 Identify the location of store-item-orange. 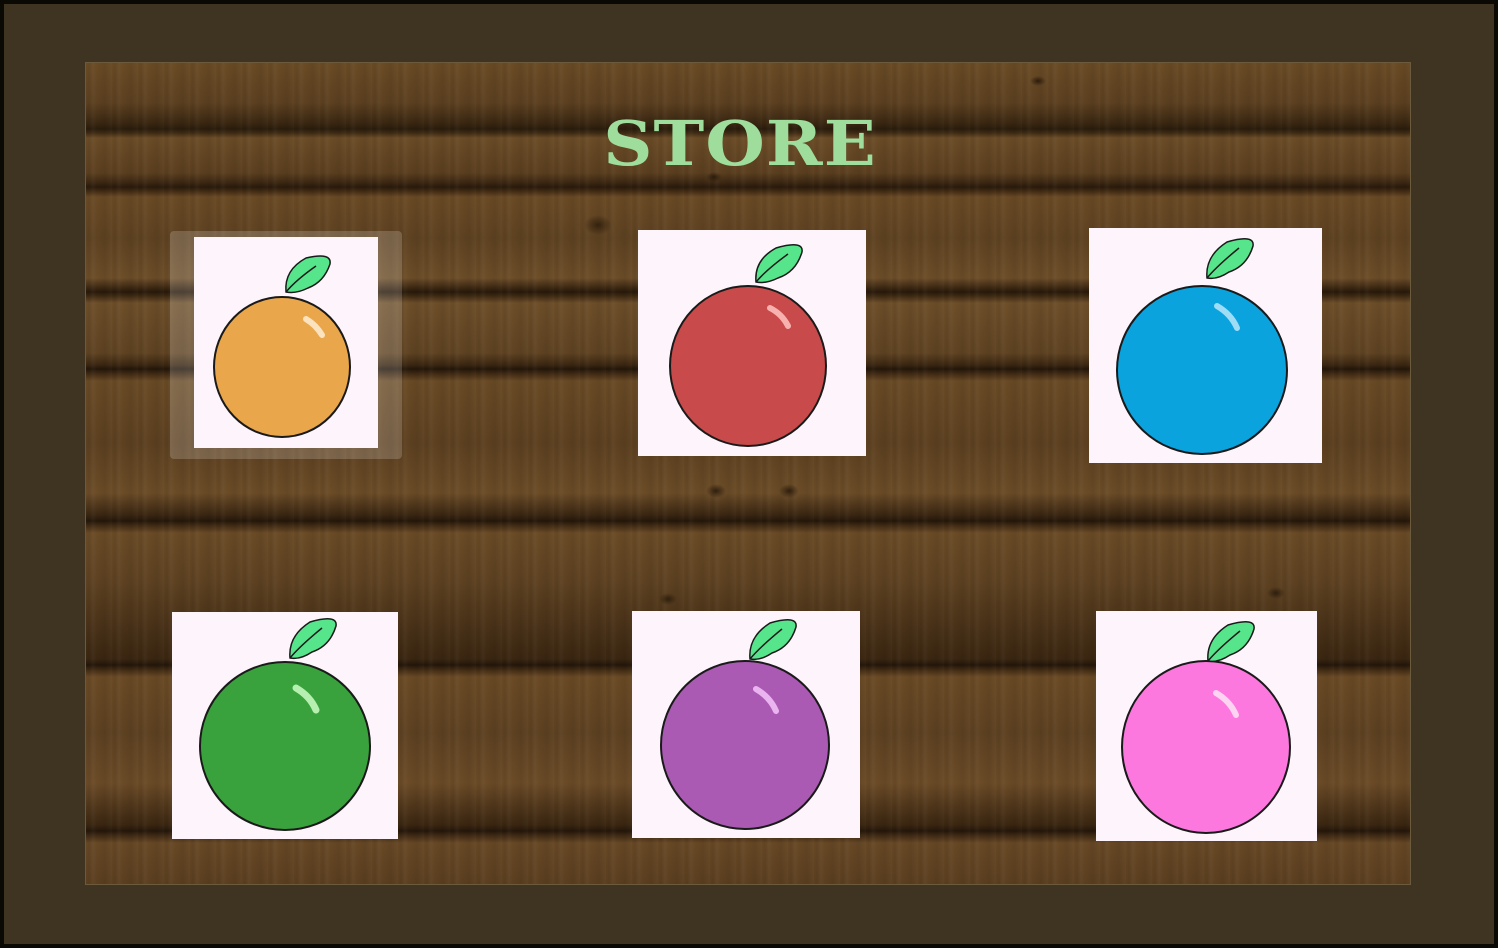
(286, 342).